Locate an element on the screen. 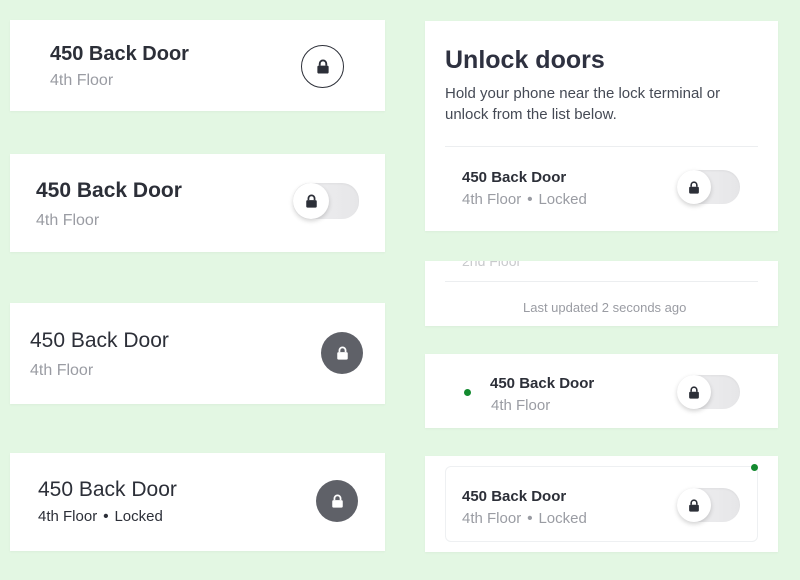 The height and width of the screenshot is (580, 800). cut-off-floor: 2nd Floor is located at coordinates (491, 263).